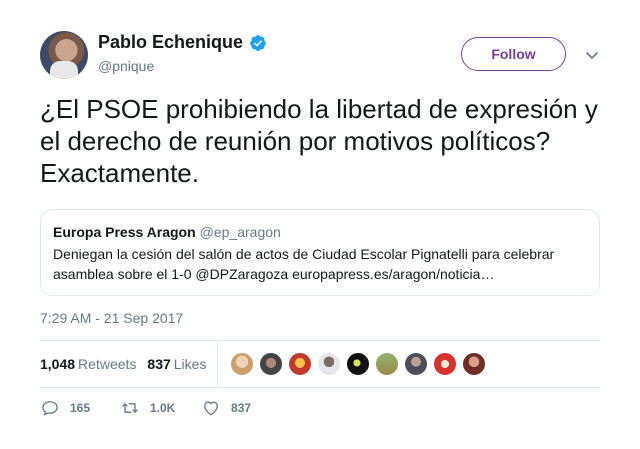 This screenshot has height=449, width=640. I want to click on quoted-author-handle: @ep_aragon, so click(240, 232).